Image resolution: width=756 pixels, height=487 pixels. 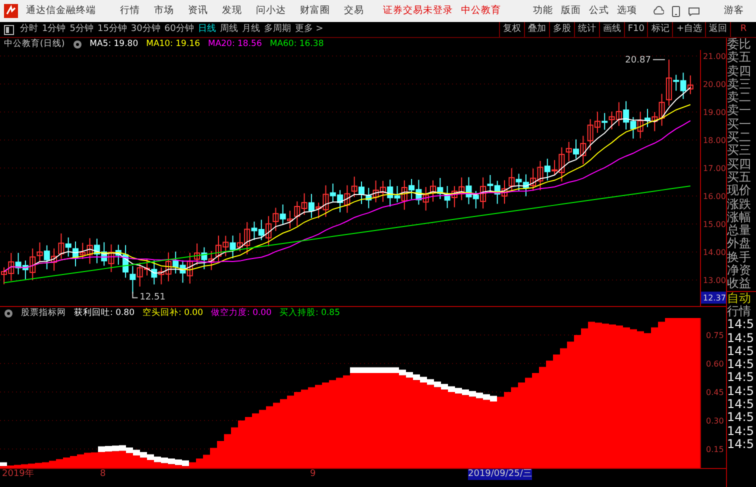 I want to click on indicator-axis-label: 0.75, so click(x=715, y=335).